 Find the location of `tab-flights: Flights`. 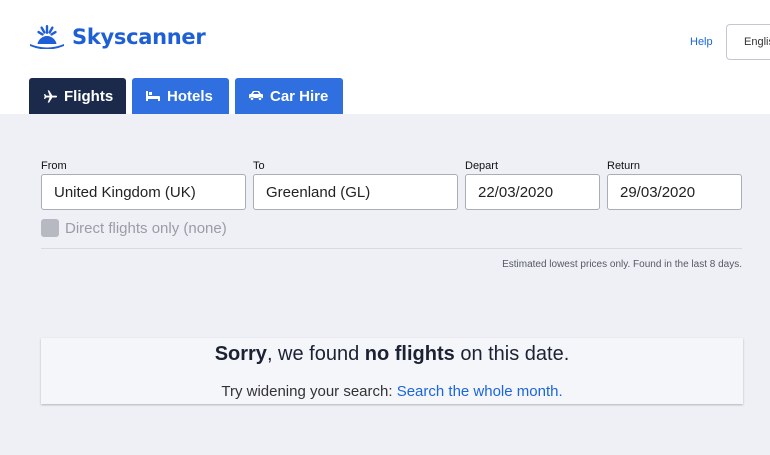

tab-flights: Flights is located at coordinates (77, 96).